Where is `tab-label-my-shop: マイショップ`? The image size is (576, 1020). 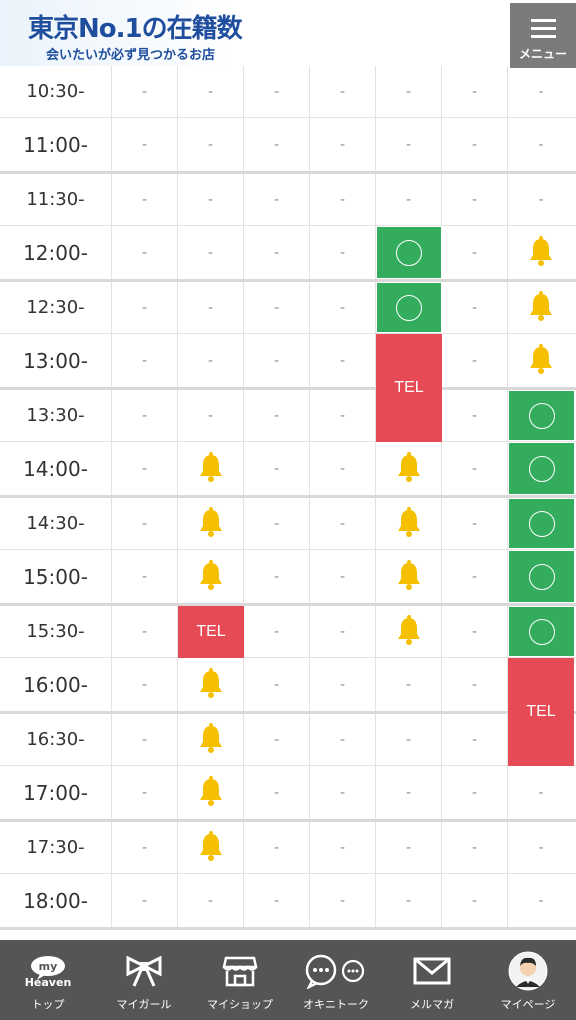
tab-label-my-shop: マイショップ is located at coordinates (240, 1004).